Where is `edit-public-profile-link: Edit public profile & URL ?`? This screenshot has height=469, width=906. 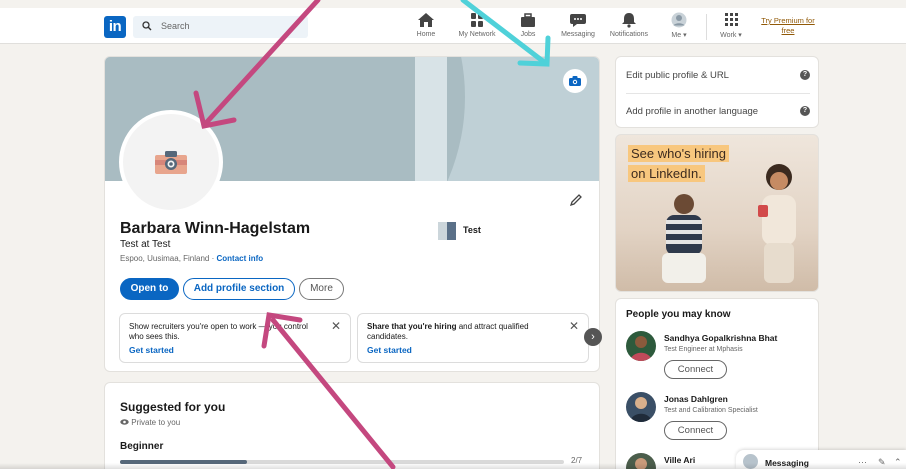
edit-public-profile-link: Edit public profile & URL ? is located at coordinates (718, 75).